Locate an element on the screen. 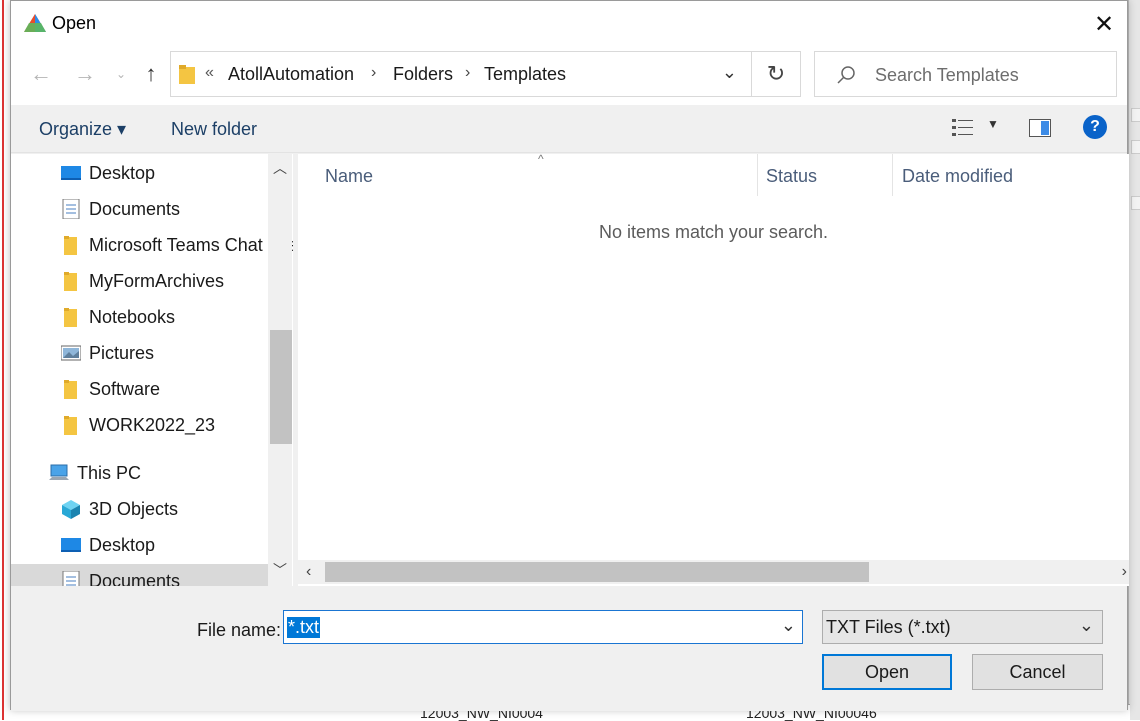 This screenshot has height=721, width=1140. back-button: ← is located at coordinates (41, 74).